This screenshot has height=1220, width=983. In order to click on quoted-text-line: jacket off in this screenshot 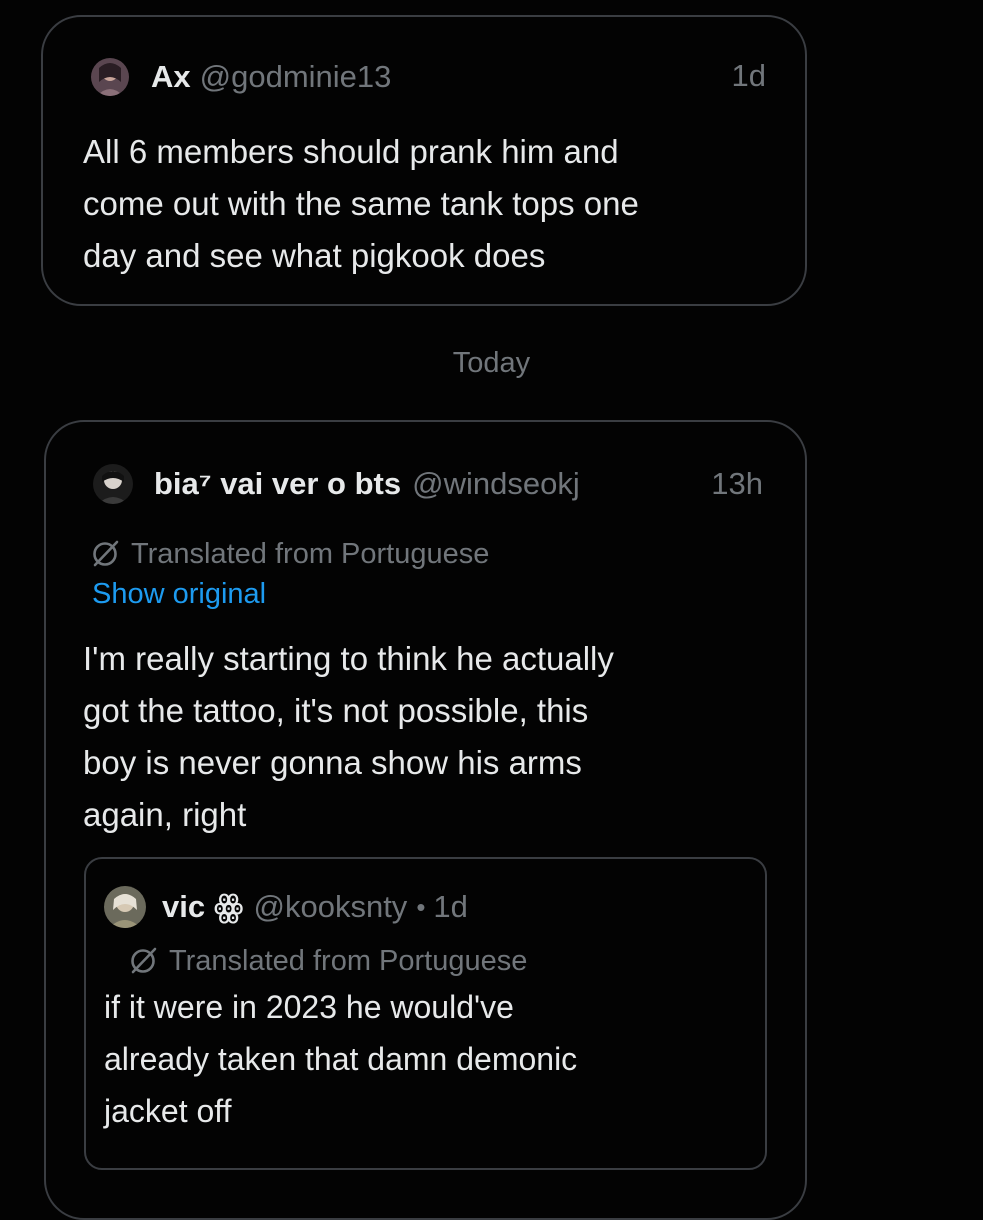, I will do `click(168, 1111)`.